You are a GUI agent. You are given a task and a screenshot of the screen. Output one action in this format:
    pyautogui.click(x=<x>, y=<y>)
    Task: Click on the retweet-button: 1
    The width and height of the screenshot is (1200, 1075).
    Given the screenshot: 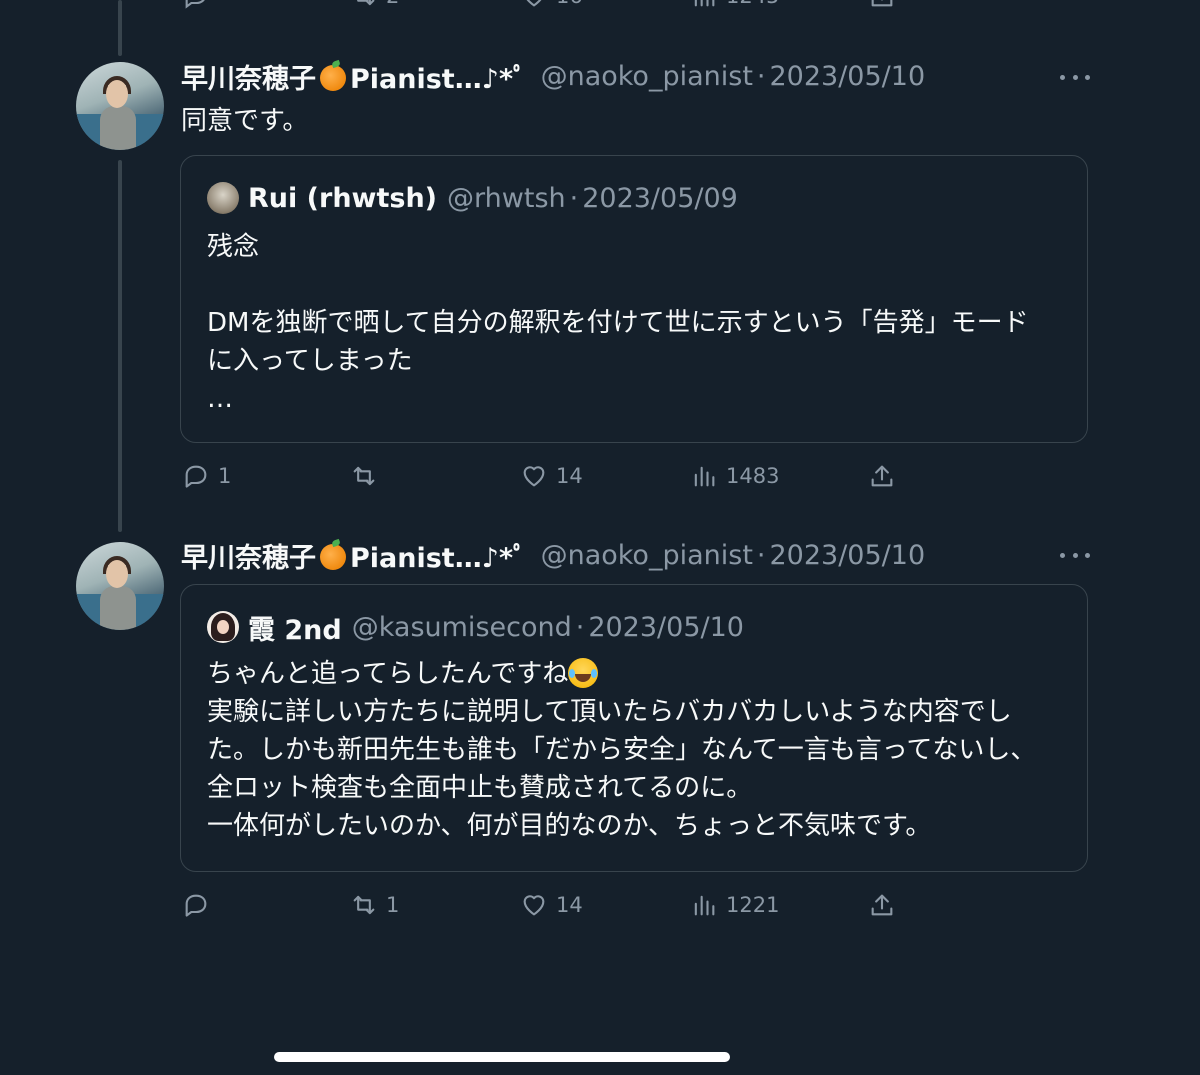 What is the action you would take?
    pyautogui.click(x=374, y=905)
    